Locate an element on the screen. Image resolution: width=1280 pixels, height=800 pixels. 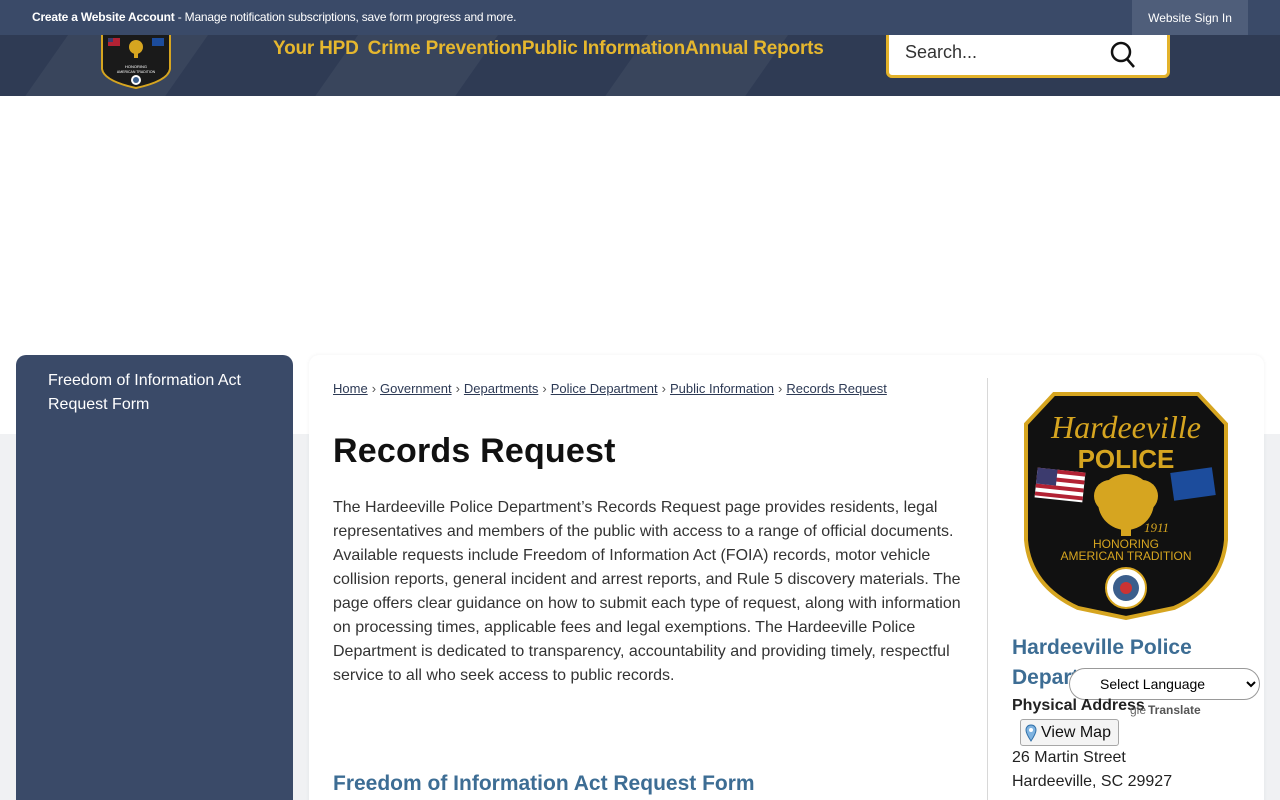
map-pin-icon is located at coordinates (1031, 732).